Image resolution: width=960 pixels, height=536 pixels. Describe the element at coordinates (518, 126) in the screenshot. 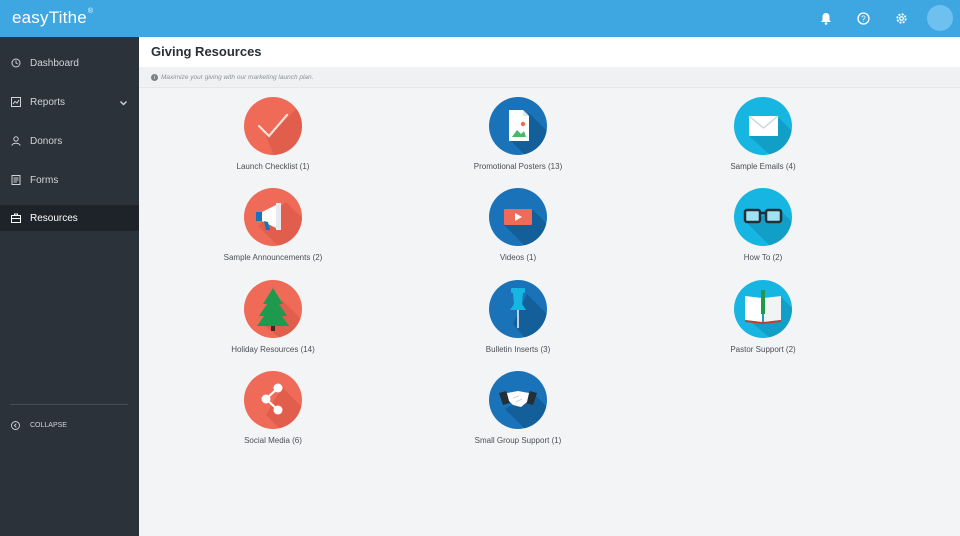

I see `poster-icon` at that location.